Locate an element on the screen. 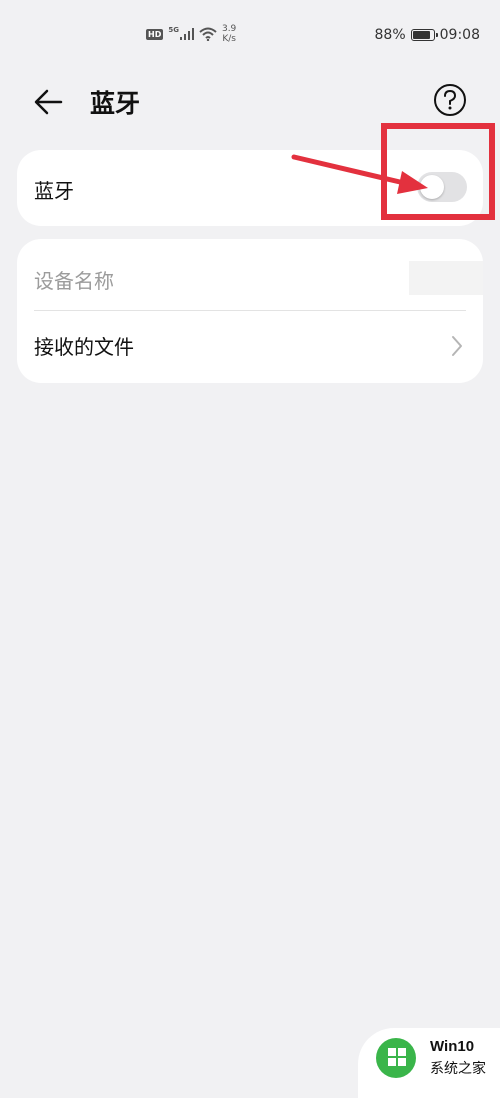  received-files-item: 接收的文件 is located at coordinates (250, 347).